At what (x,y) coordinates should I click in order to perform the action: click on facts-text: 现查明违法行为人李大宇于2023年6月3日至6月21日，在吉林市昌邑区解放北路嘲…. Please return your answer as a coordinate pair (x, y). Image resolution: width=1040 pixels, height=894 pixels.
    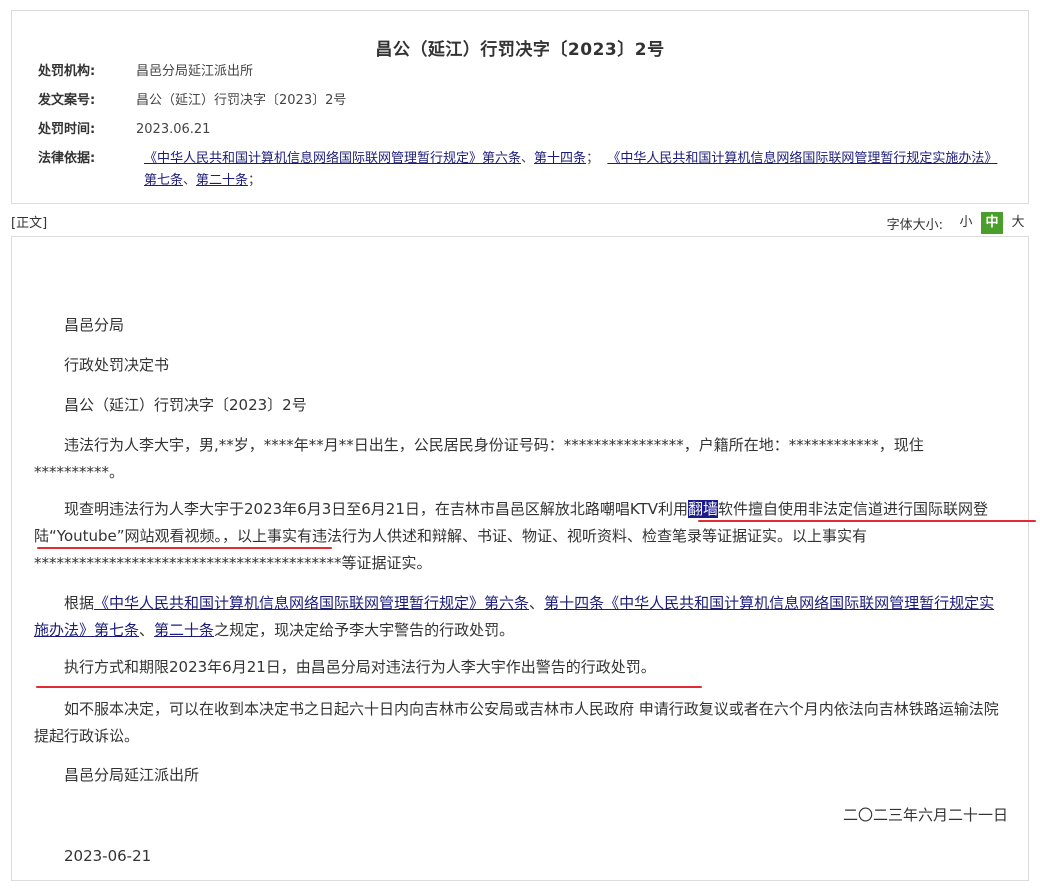
    Looking at the image, I should click on (376, 509).